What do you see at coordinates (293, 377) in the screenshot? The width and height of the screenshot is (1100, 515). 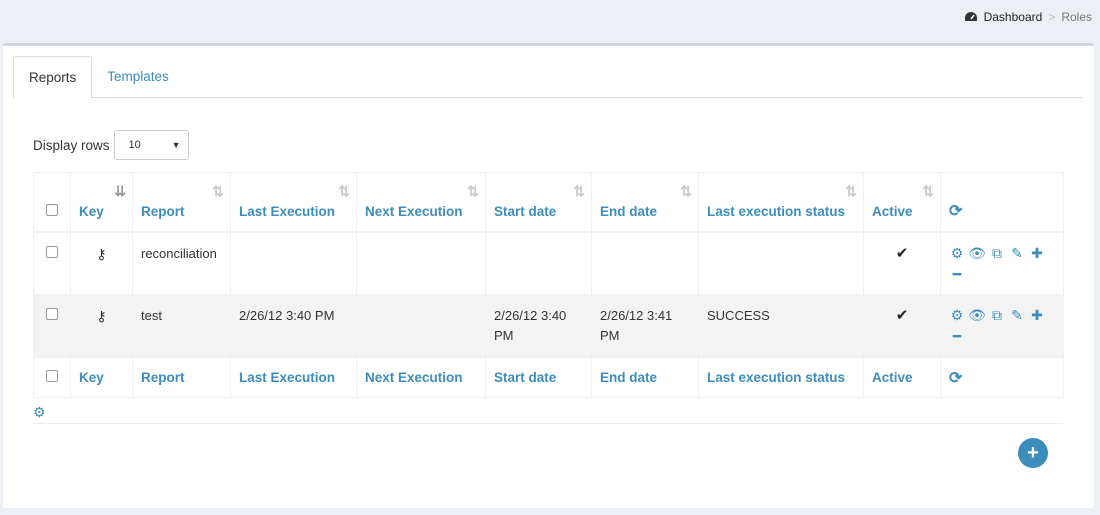 I see `footer-label-last-execution: Last Execution` at bounding box center [293, 377].